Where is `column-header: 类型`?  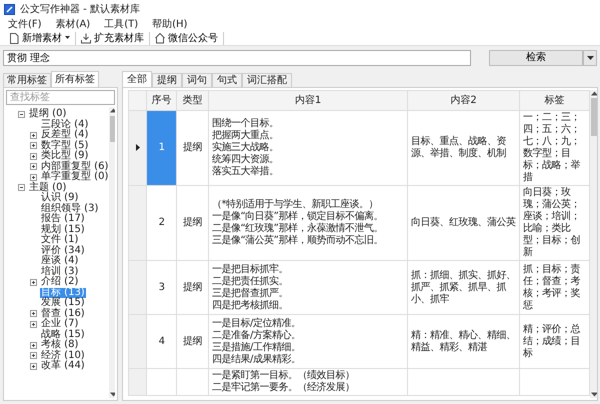 column-header: 类型 is located at coordinates (192, 100).